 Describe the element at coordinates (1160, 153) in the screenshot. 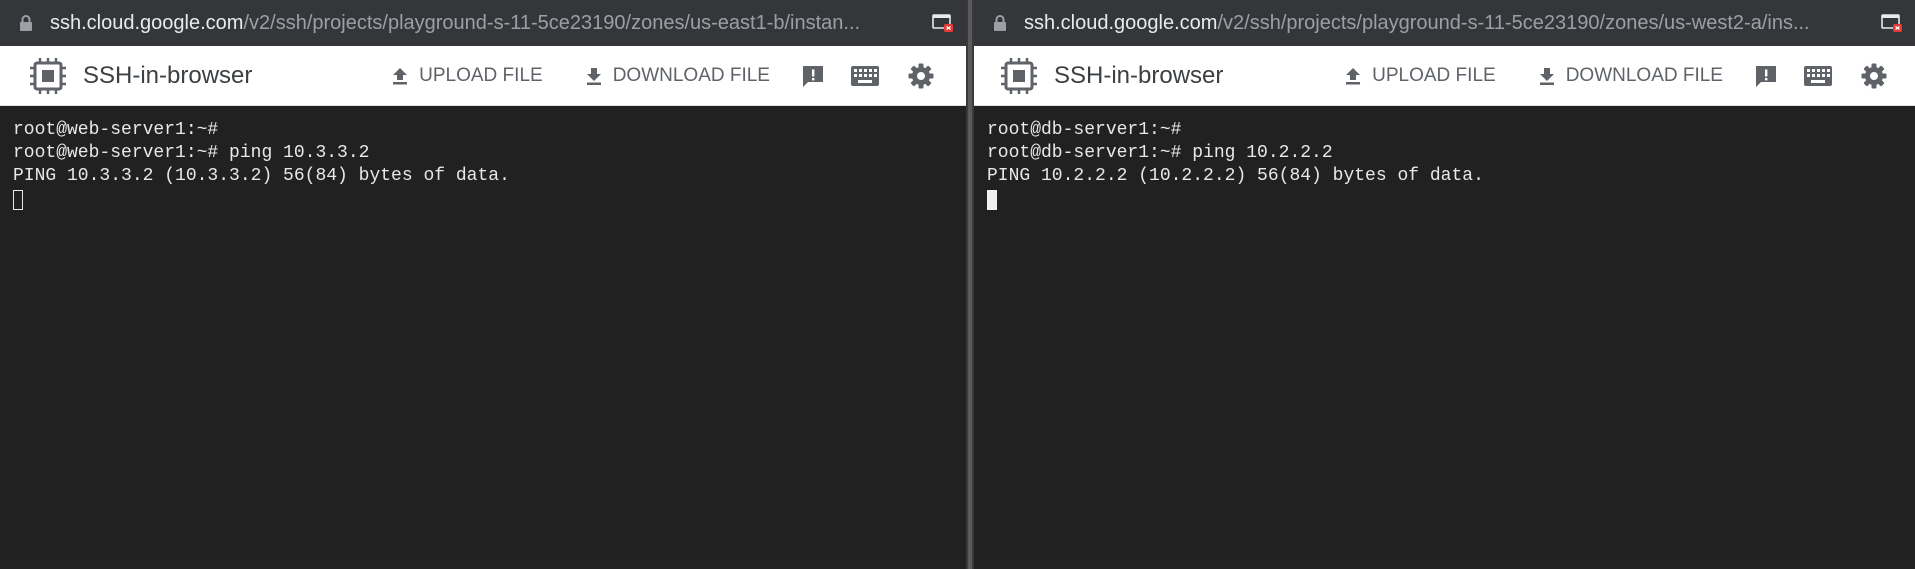

I see `terminal-line: root@db-server1:~# ping 10.2.2.2` at that location.